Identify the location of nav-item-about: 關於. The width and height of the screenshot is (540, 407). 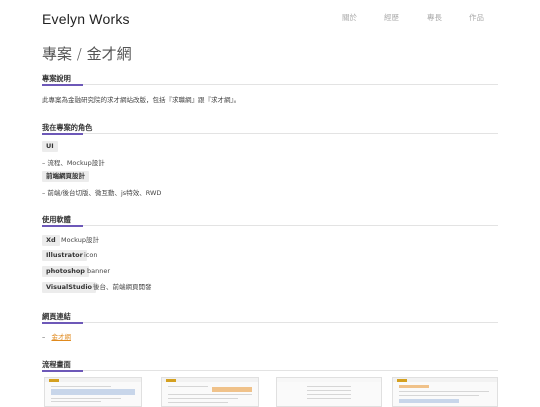
(349, 17).